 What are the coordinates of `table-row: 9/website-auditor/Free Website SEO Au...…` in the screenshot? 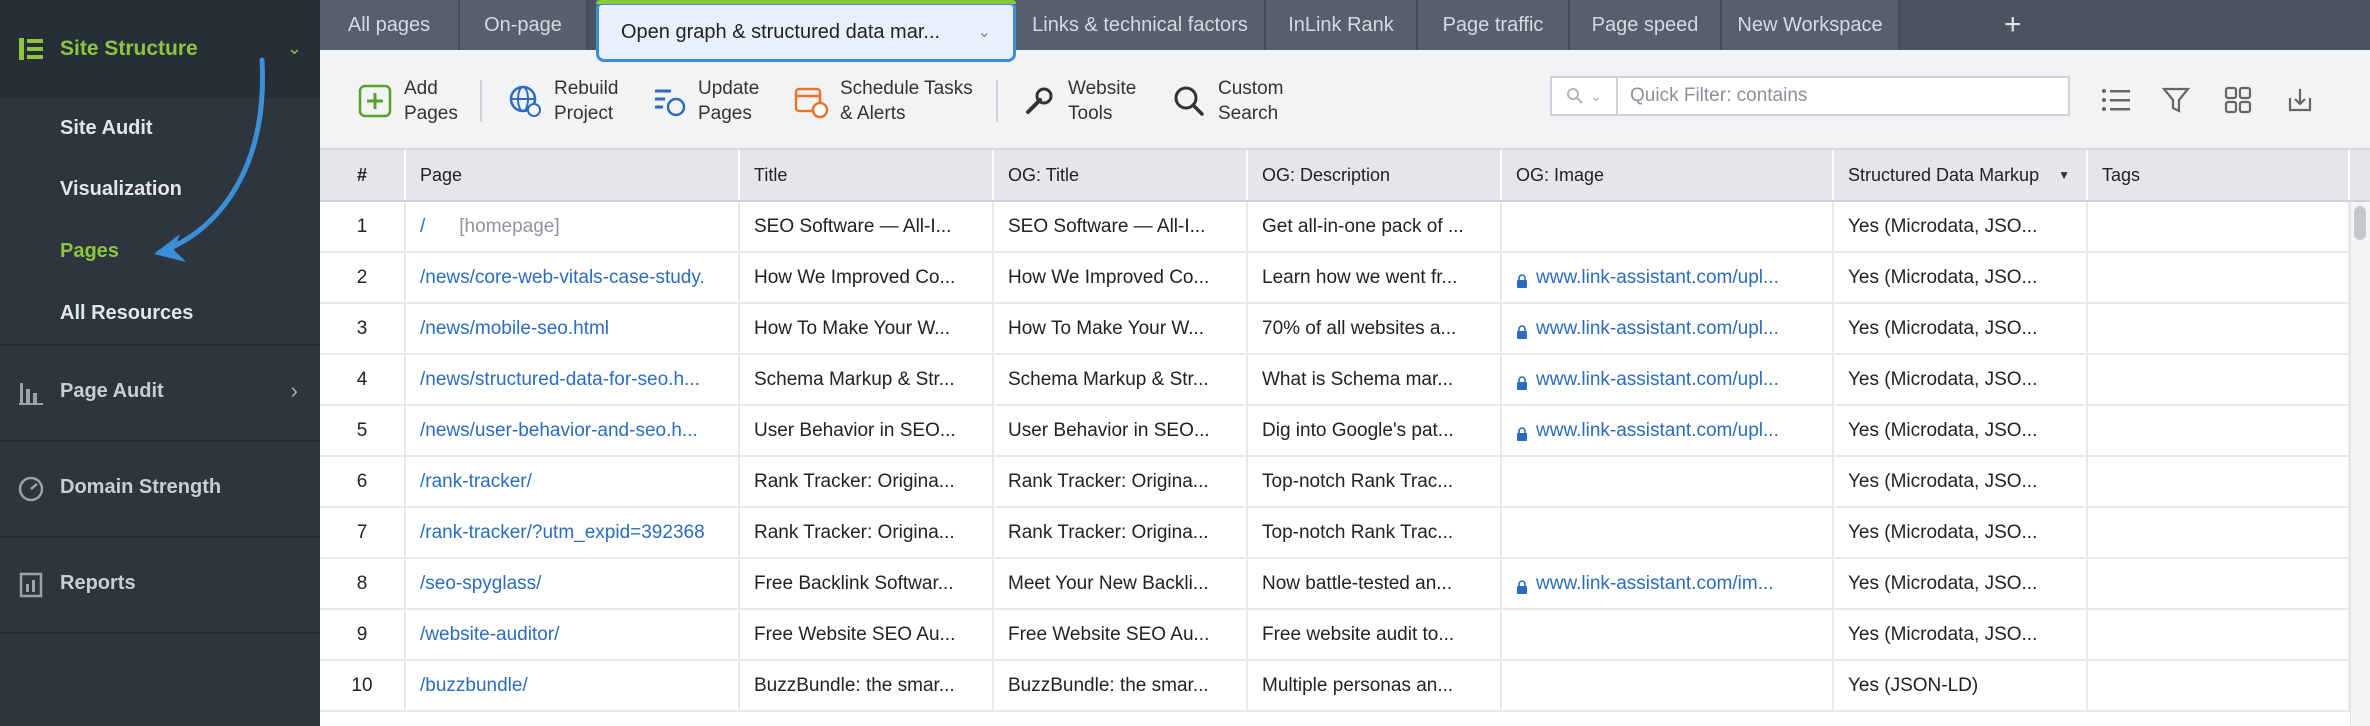 It's located at (1345, 635).